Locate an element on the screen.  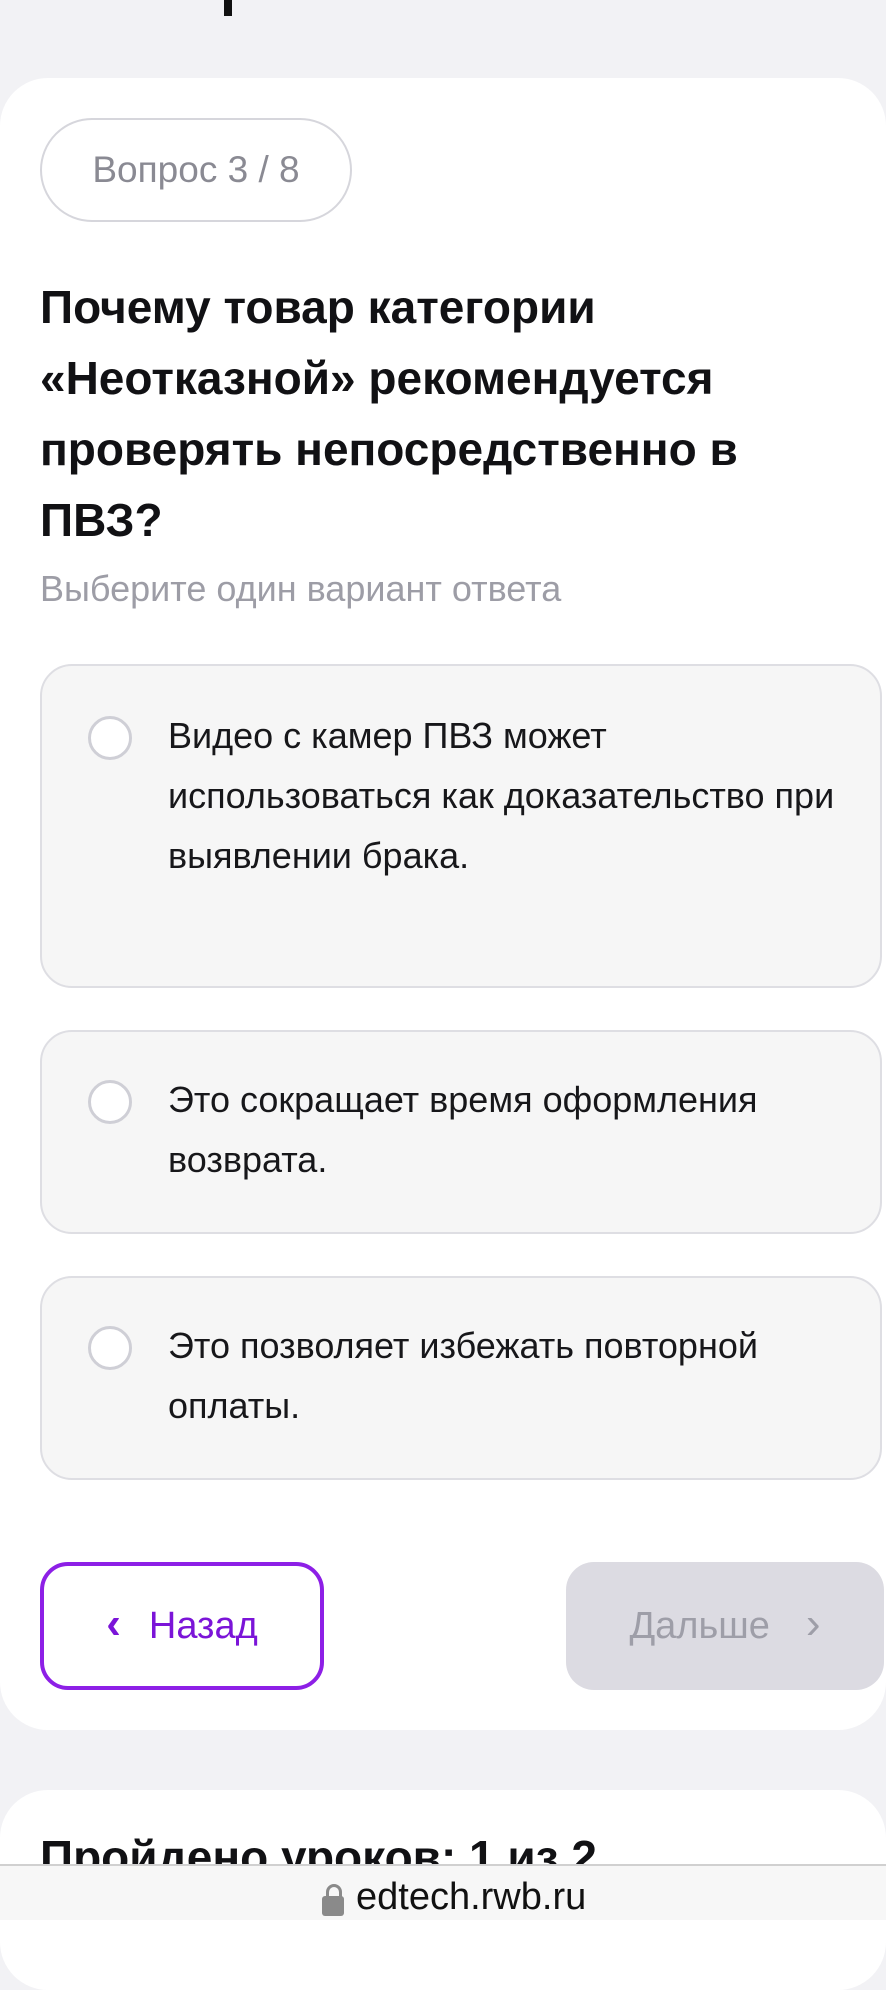
next-button: Дальше › is located at coordinates (725, 1626).